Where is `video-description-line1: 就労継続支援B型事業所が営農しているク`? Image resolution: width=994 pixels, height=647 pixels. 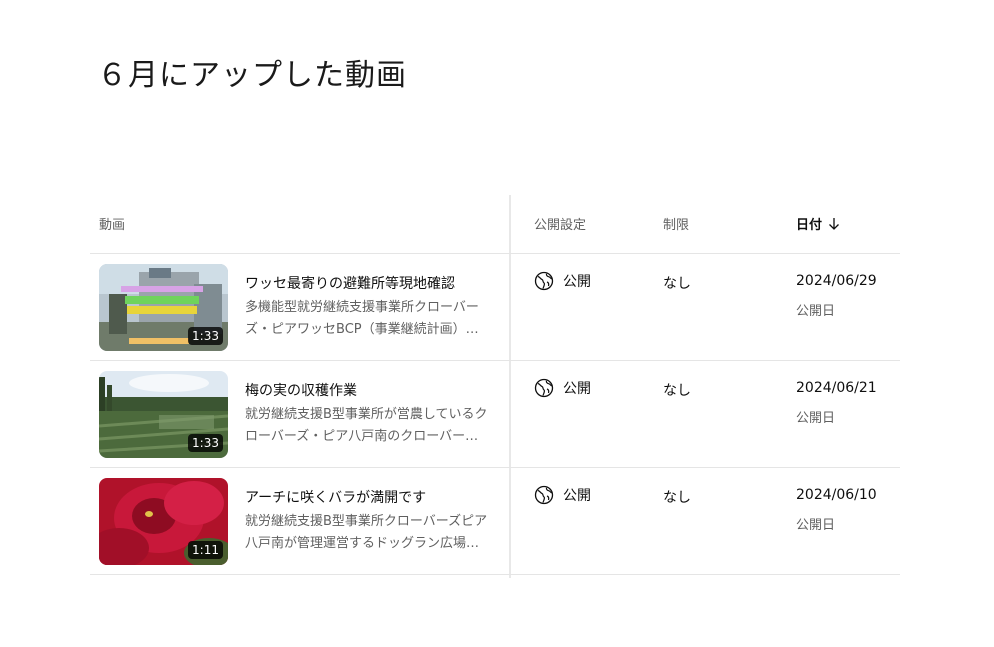 video-description-line1: 就労継続支援B型事業所が営農しているク is located at coordinates (366, 414).